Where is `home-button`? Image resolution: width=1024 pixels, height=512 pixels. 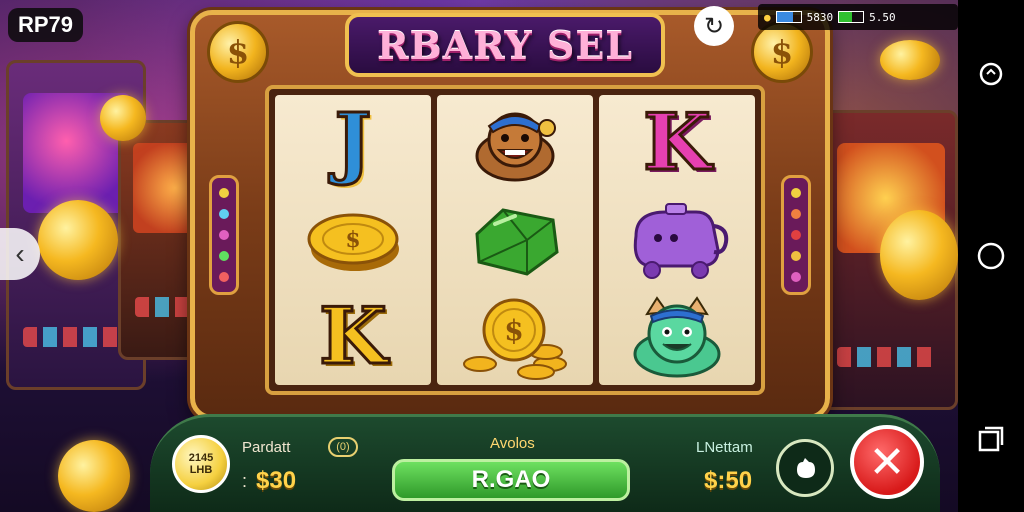 home-button is located at coordinates (991, 256).